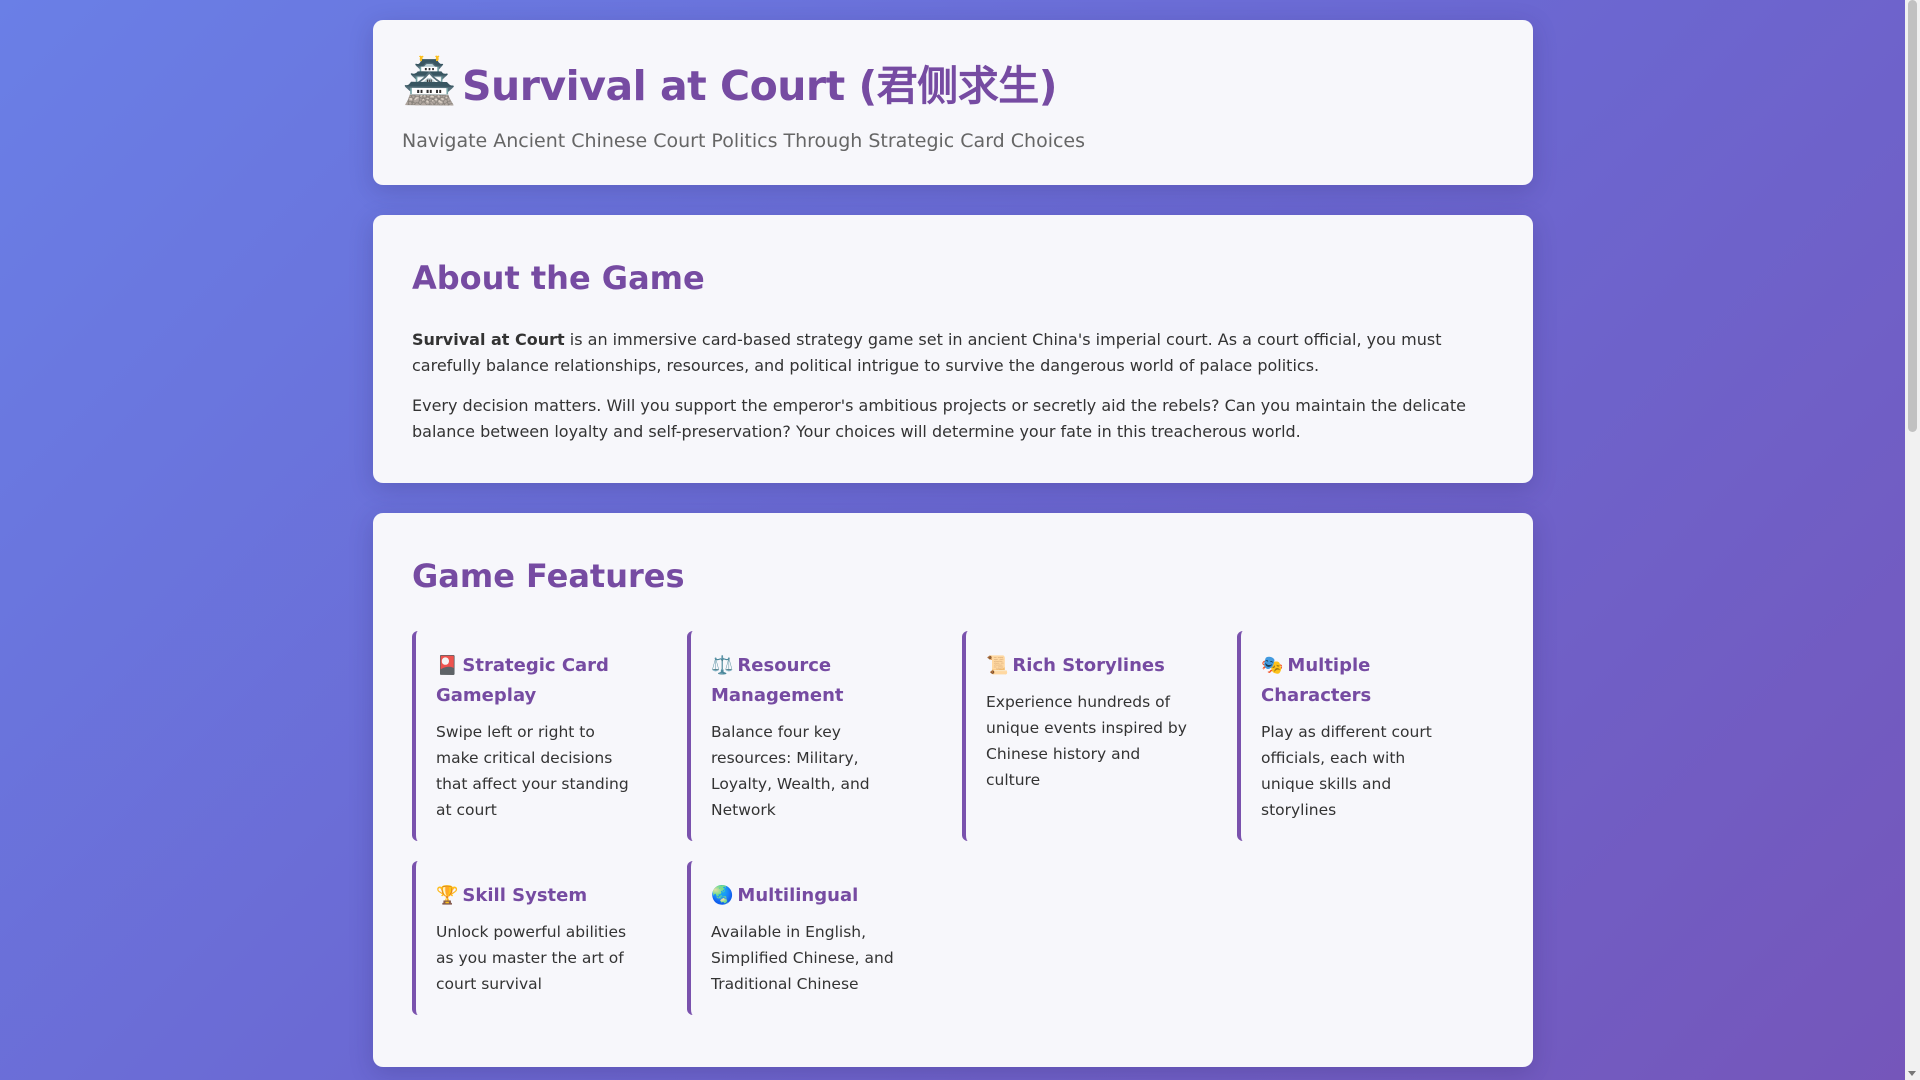 The width and height of the screenshot is (1920, 1080). What do you see at coordinates (997, 665) in the screenshot?
I see `scroll-icon: 📜` at bounding box center [997, 665].